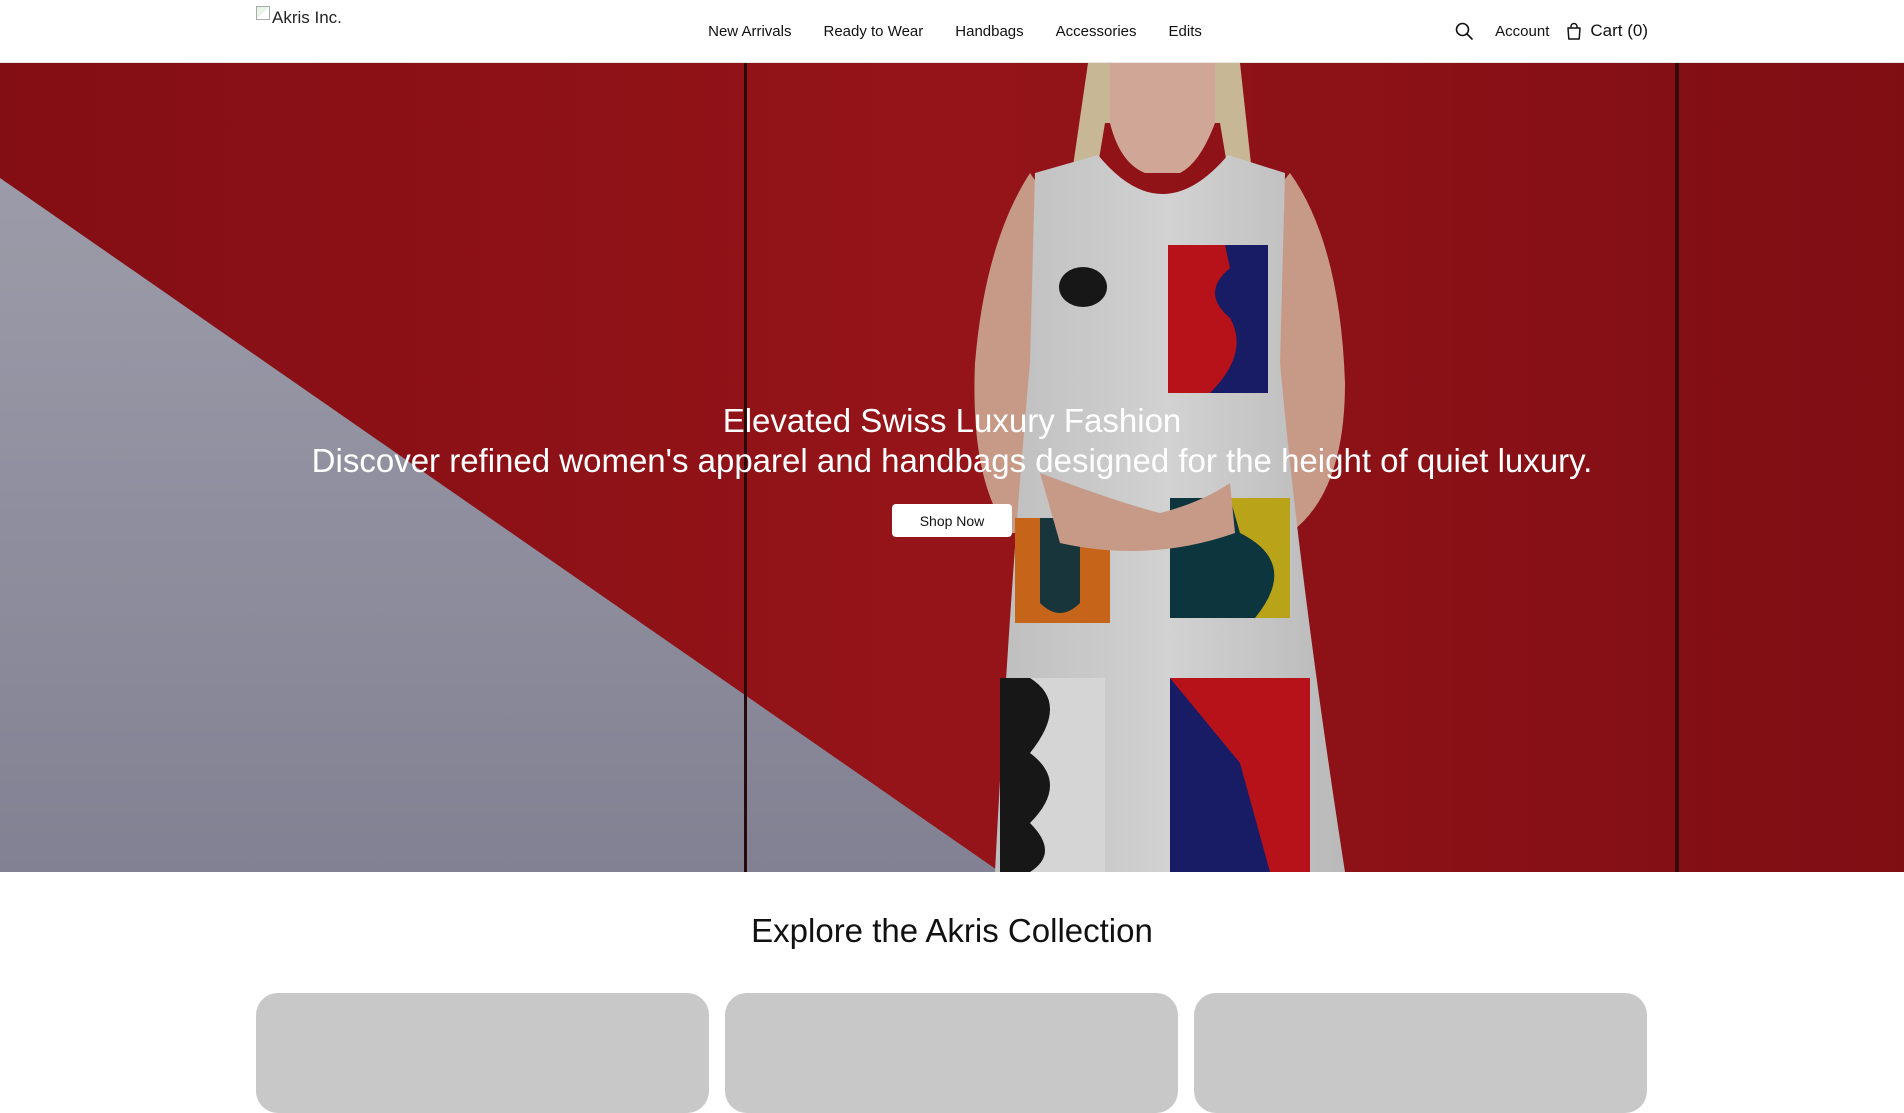 This screenshot has height=1113, width=1904. I want to click on shopping-bag-icon, so click(1574, 31).